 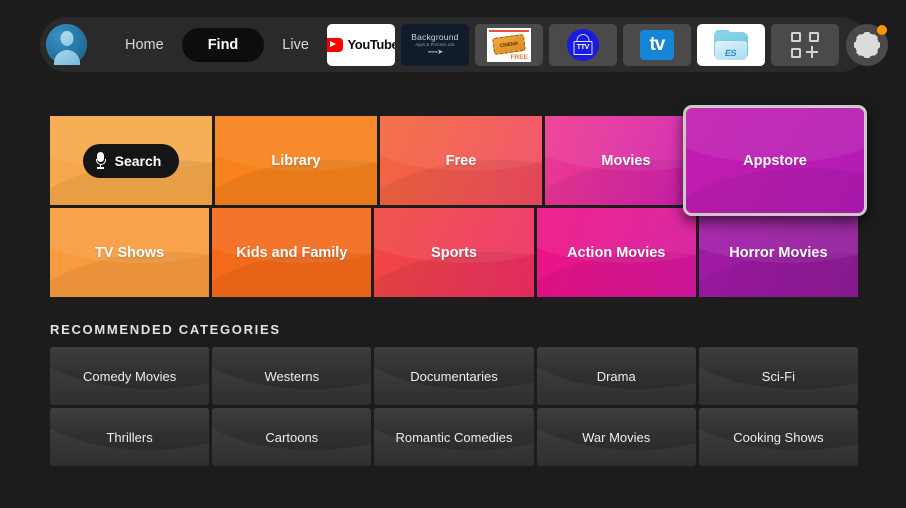 What do you see at coordinates (295, 45) in the screenshot?
I see `nav-item-live: Live` at bounding box center [295, 45].